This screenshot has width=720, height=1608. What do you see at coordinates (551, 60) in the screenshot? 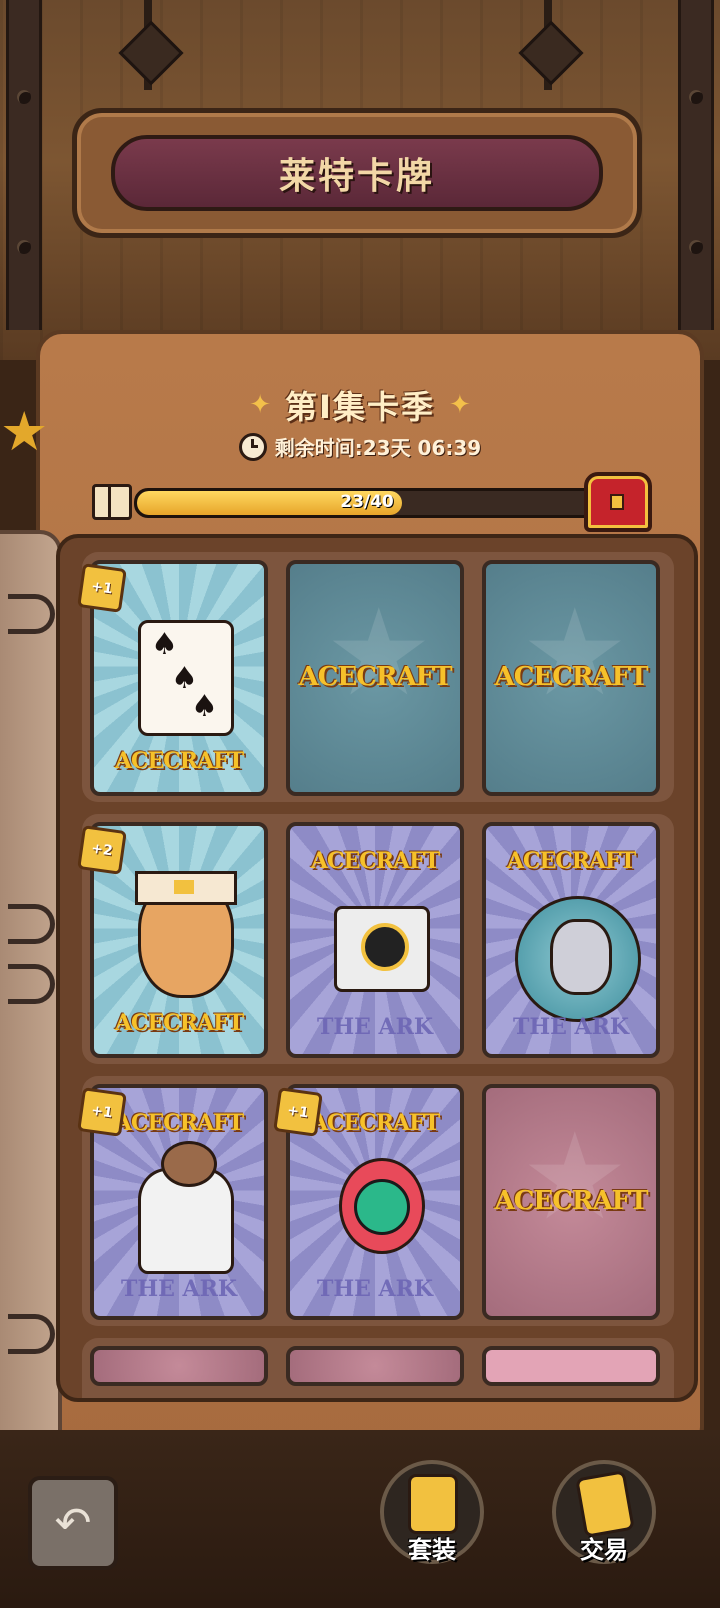
I see `sign-hanger-right` at bounding box center [551, 60].